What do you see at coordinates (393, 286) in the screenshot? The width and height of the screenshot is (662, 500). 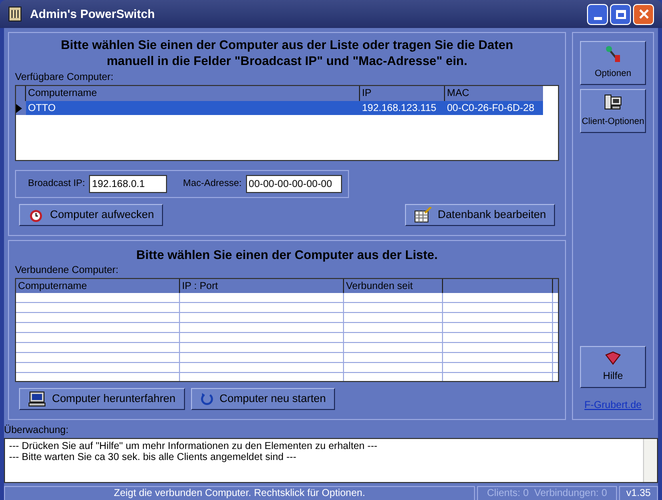 I see `column-header: Verbunden seit` at bounding box center [393, 286].